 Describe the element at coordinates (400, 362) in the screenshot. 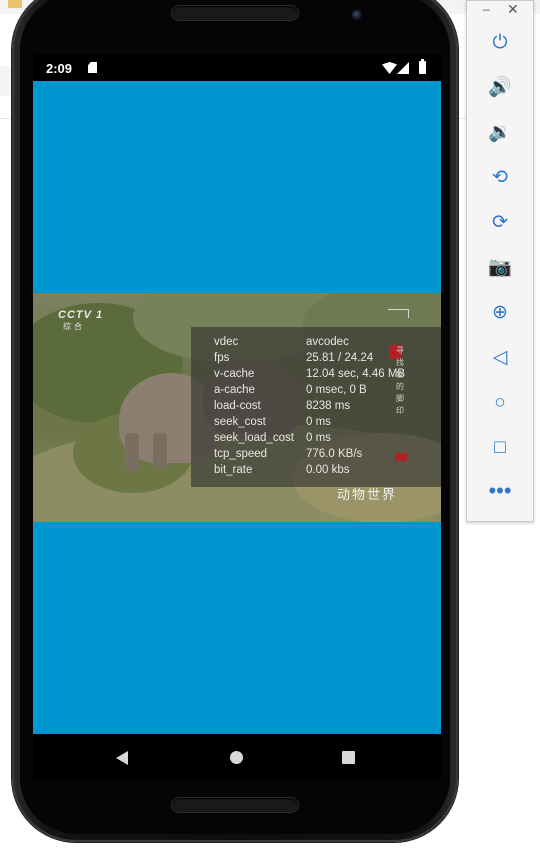

I see `side-char: 找` at that location.